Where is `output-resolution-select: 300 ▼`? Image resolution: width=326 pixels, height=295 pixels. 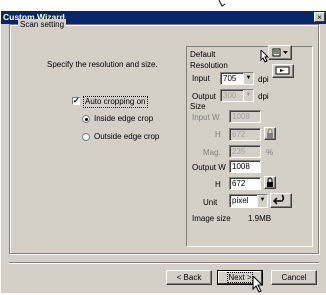 output-resolution-select: 300 ▼ is located at coordinates (237, 95).